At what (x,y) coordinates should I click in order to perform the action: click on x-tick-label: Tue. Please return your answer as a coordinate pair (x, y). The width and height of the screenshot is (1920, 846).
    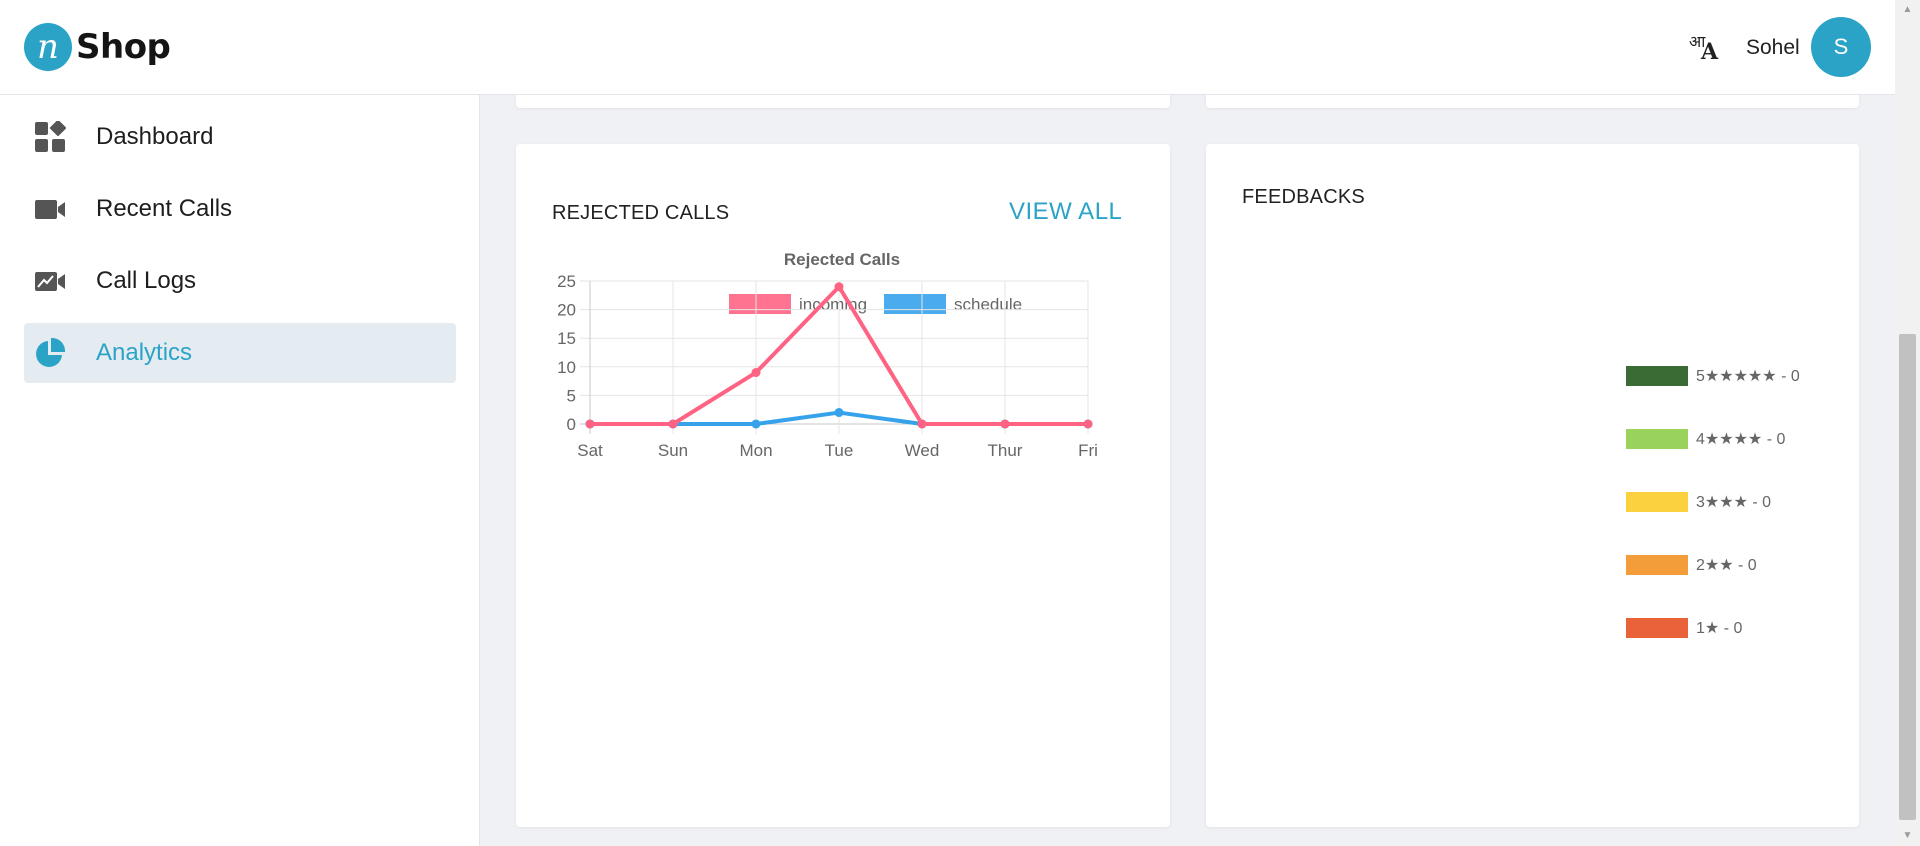
    Looking at the image, I should click on (839, 450).